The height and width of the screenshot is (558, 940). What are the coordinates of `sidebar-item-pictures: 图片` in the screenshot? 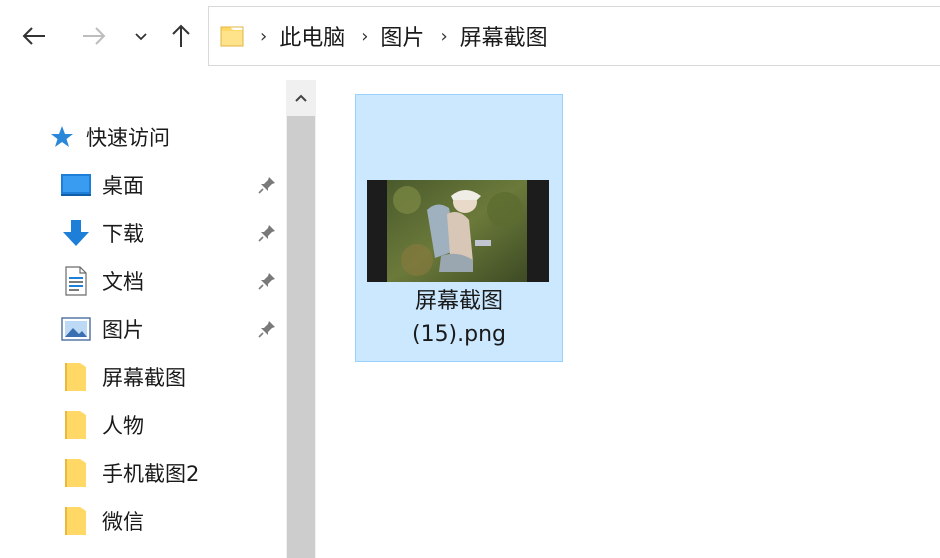 It's located at (143, 329).